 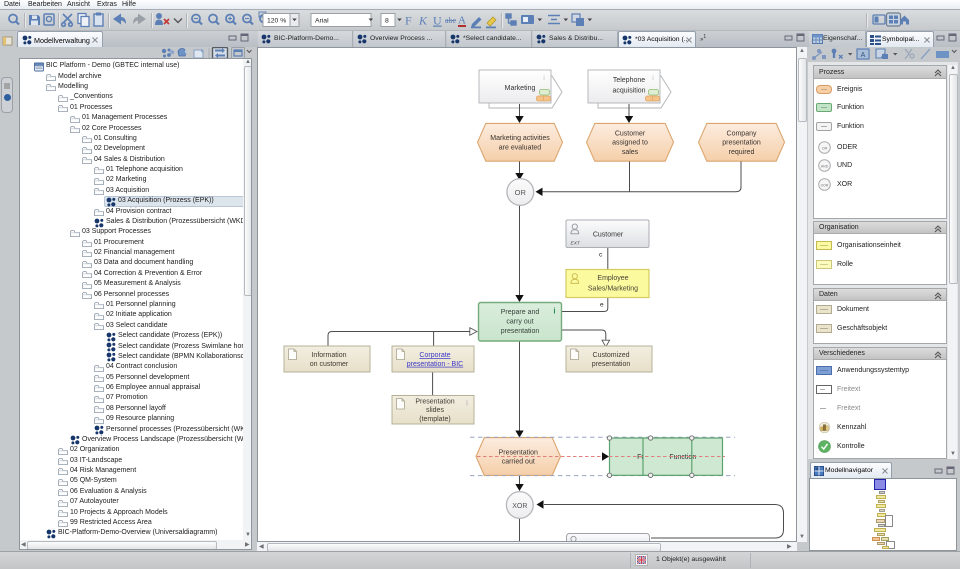 What do you see at coordinates (435, 364) in the screenshot?
I see `svg-text: presentation - BIC` at bounding box center [435, 364].